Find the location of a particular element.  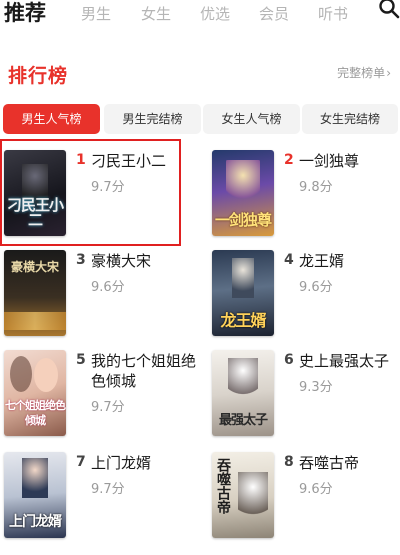

book-cover: 一剑独尊 is located at coordinates (243, 193).